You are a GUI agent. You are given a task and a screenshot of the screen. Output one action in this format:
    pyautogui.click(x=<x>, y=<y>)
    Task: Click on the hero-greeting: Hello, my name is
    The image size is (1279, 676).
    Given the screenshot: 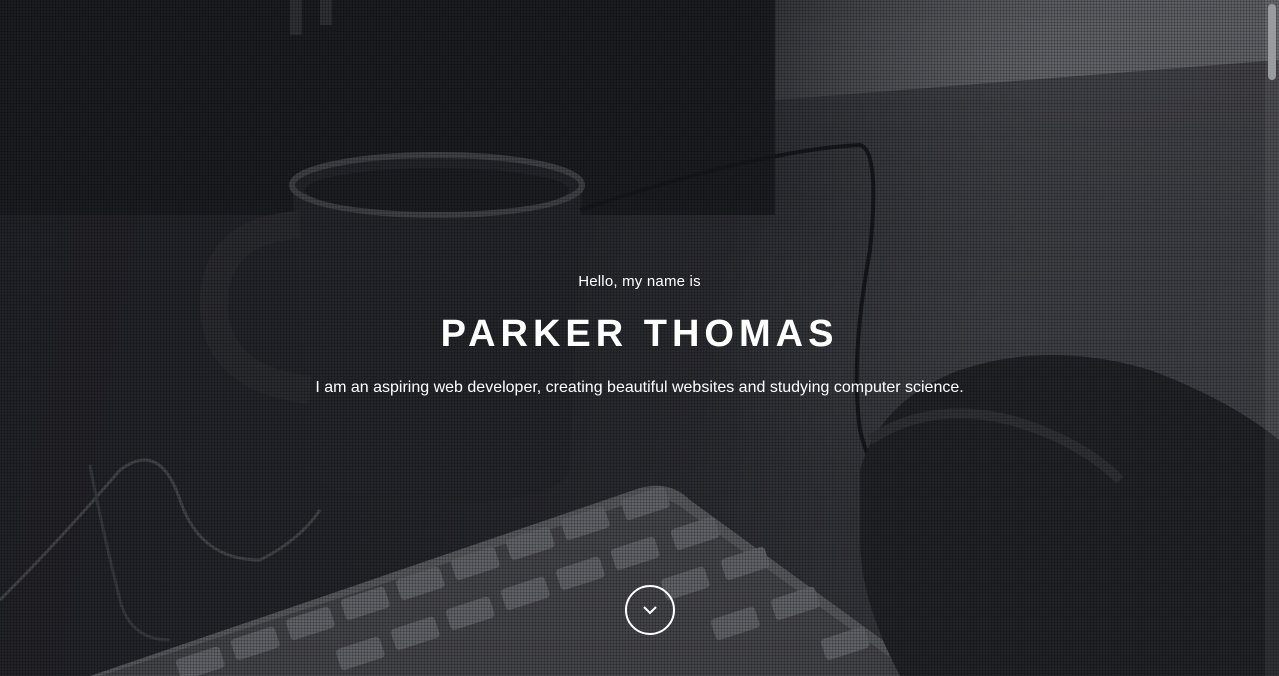 What is the action you would take?
    pyautogui.click(x=639, y=281)
    